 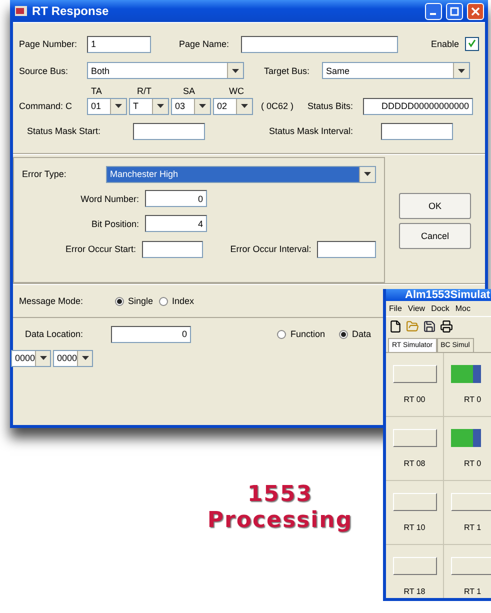 What do you see at coordinates (415, 591) in the screenshot?
I see `rt-label: RT 18` at bounding box center [415, 591].